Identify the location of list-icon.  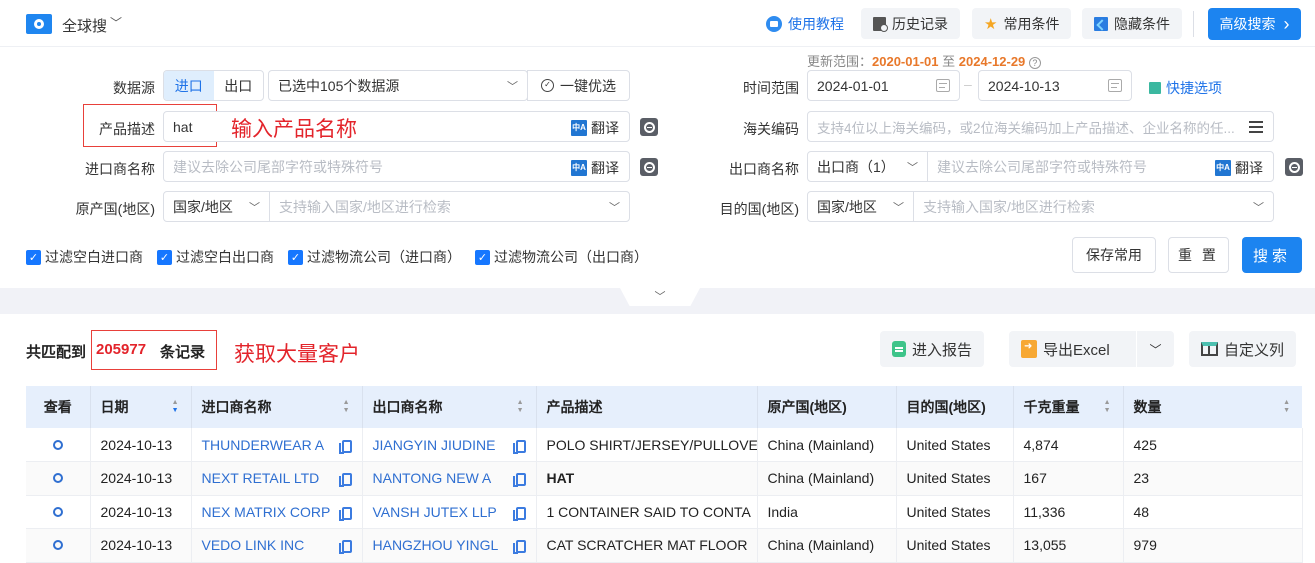
(1256, 127).